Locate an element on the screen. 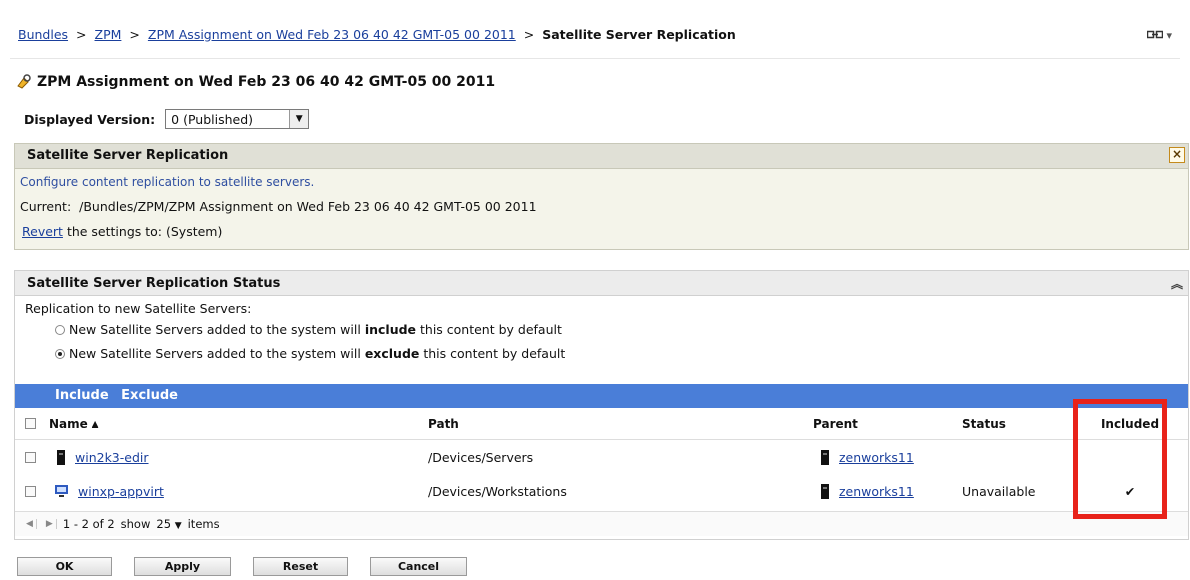  panel-title: Satellite Server Replication Status is located at coordinates (154, 283).